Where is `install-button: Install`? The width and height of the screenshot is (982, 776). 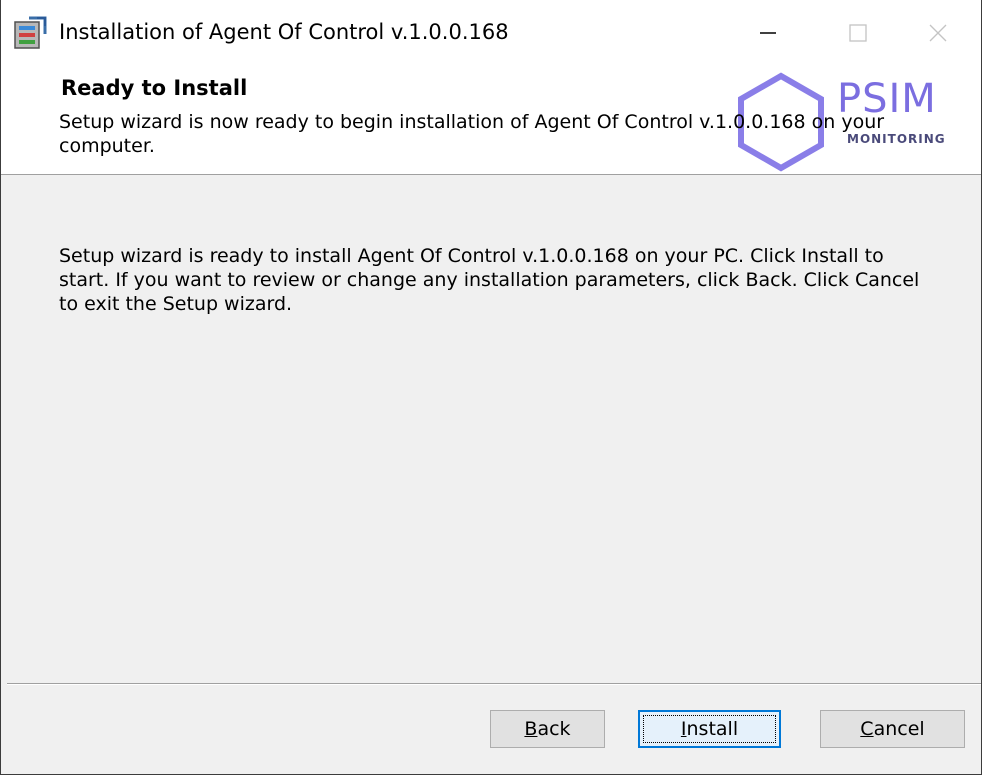 install-button: Install is located at coordinates (709, 729).